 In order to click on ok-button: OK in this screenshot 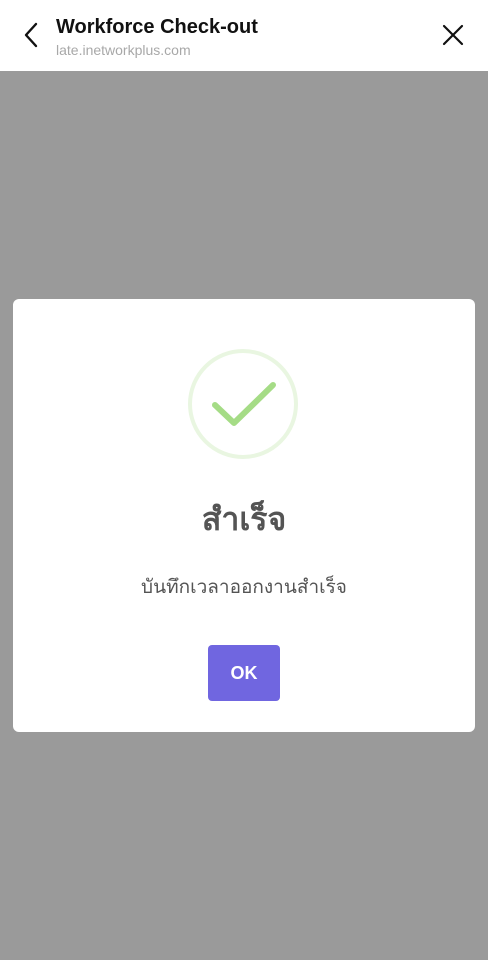, I will do `click(244, 673)`.